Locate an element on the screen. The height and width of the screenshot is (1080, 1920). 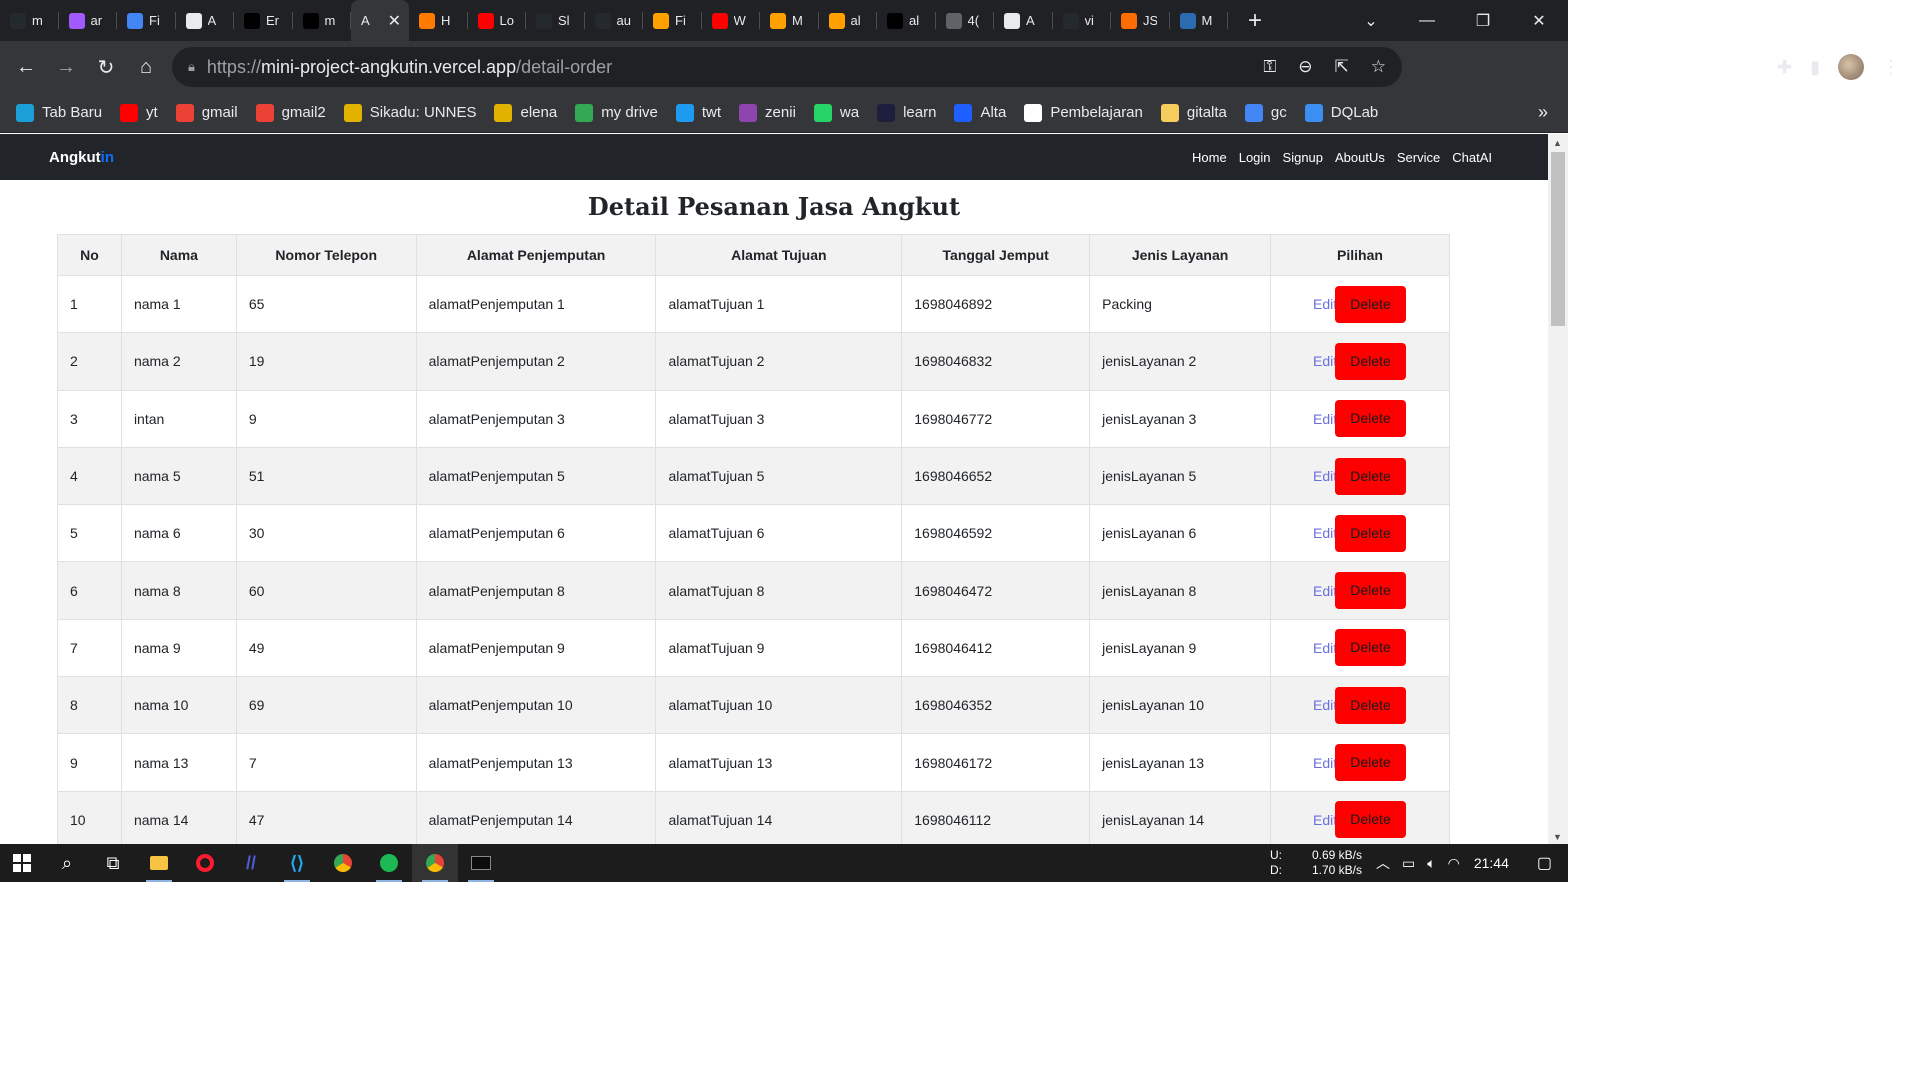
opera-icon is located at coordinates (205, 863).